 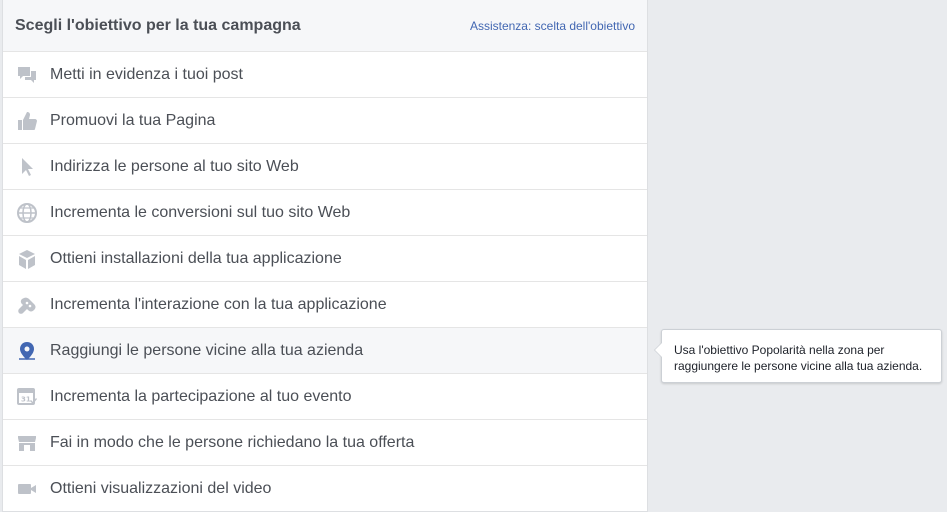 I want to click on objective-item-website-clicks: Indirizza le persone al tuo sito Web, so click(x=325, y=167).